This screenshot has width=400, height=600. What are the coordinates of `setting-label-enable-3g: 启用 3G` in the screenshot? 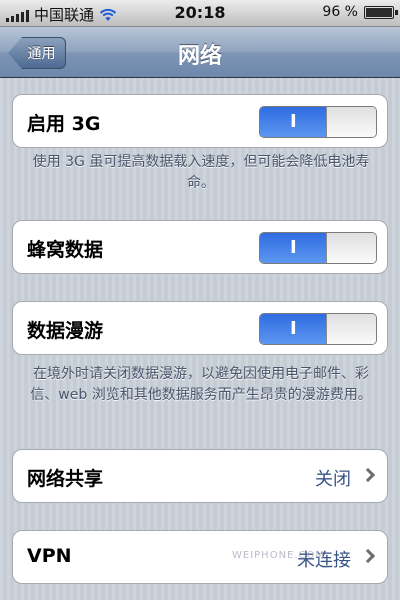 It's located at (64, 124).